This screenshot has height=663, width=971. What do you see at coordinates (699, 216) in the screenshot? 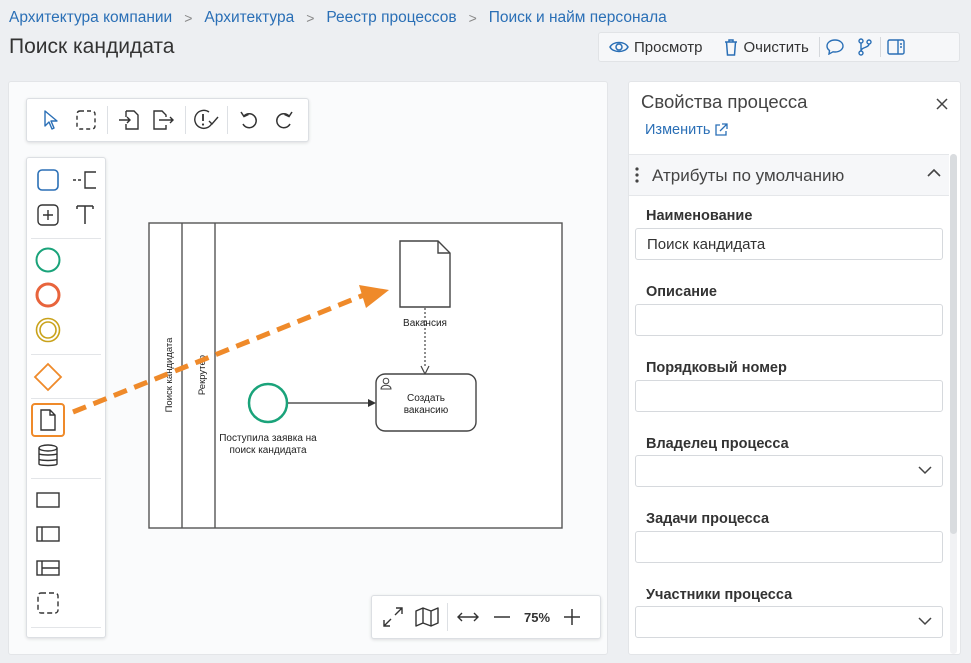
I see `name-label: Наименование` at bounding box center [699, 216].